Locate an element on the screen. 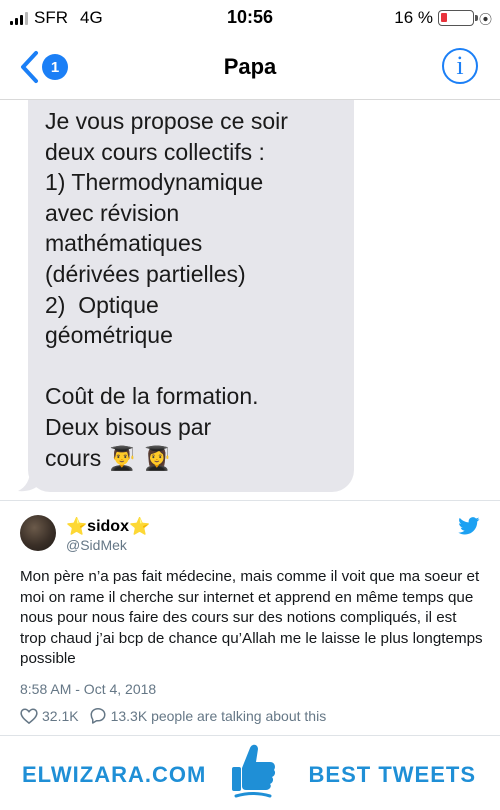 Image resolution: width=500 pixels, height=810 pixels. conversation-header: 1 Papa i is located at coordinates (250, 68).